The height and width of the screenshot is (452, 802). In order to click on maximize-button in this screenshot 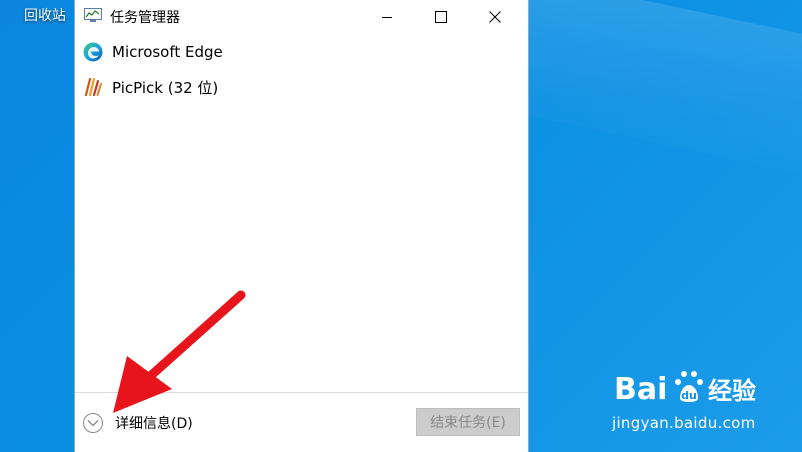, I will do `click(441, 16)`.